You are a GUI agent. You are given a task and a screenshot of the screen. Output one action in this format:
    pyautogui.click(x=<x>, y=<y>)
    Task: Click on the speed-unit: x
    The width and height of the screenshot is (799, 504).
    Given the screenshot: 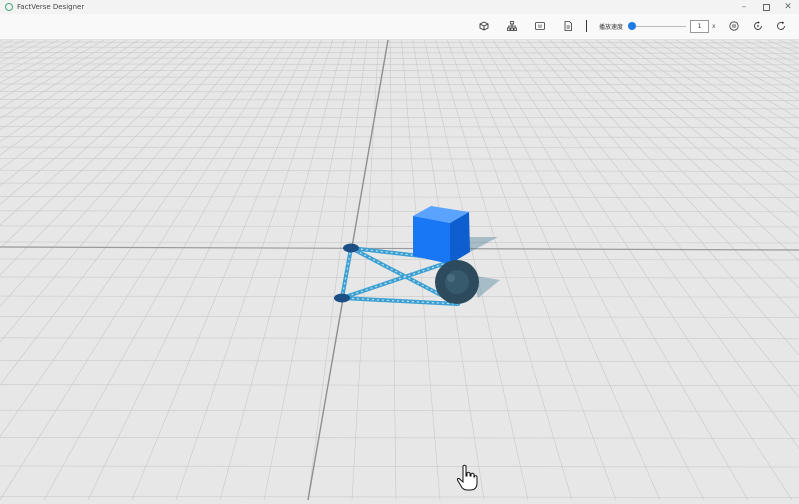 What is the action you would take?
    pyautogui.click(x=714, y=26)
    